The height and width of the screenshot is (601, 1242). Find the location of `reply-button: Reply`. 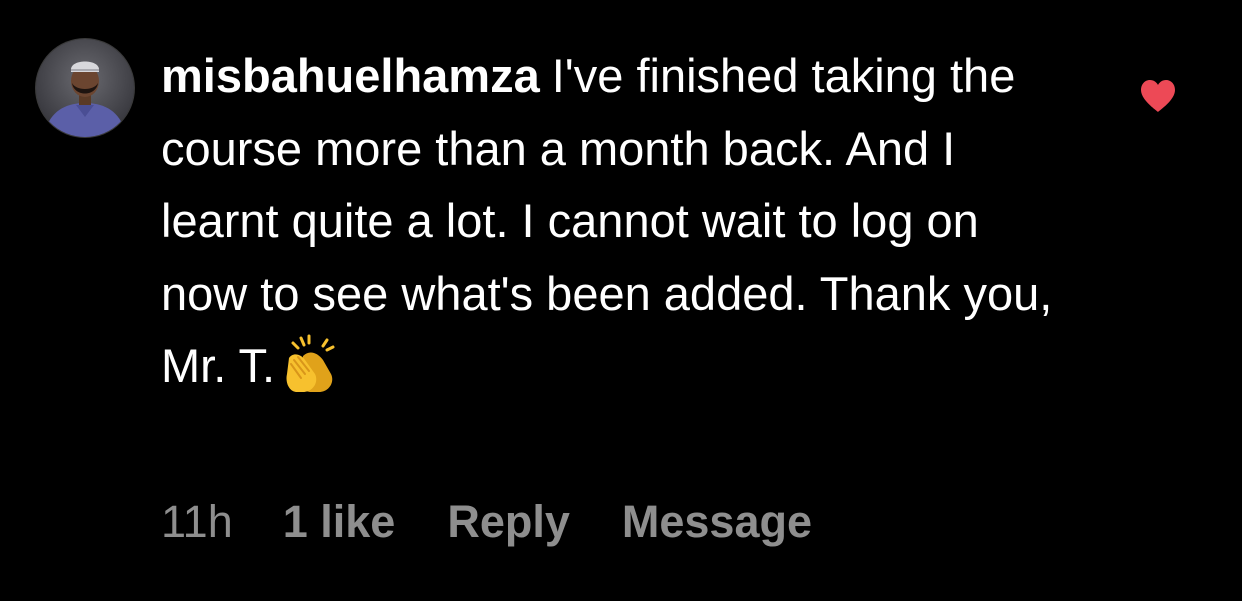

reply-button: Reply is located at coordinates (508, 522).